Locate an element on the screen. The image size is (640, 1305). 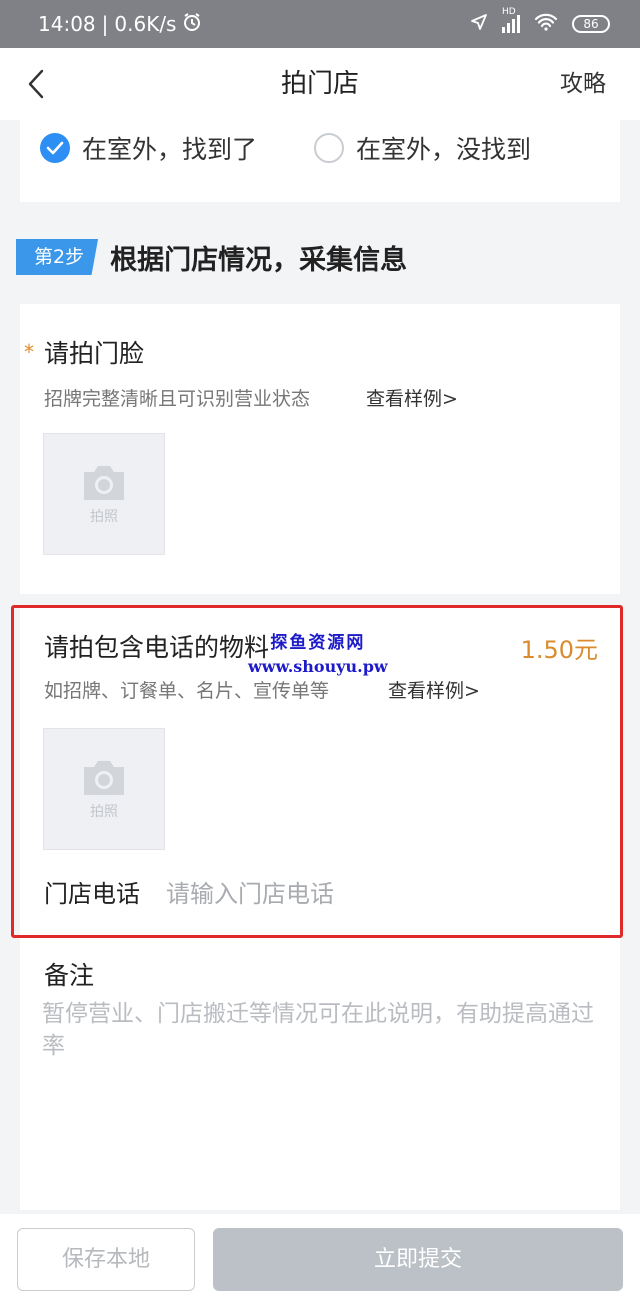
back-button is located at coordinates (36, 84).